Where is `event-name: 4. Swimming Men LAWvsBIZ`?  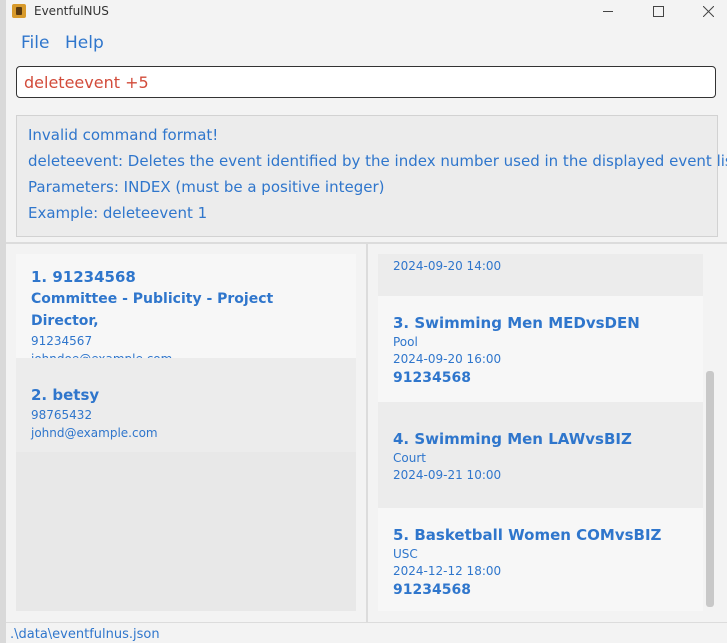
event-name: 4. Swimming Men LAWvsBIZ is located at coordinates (512, 439).